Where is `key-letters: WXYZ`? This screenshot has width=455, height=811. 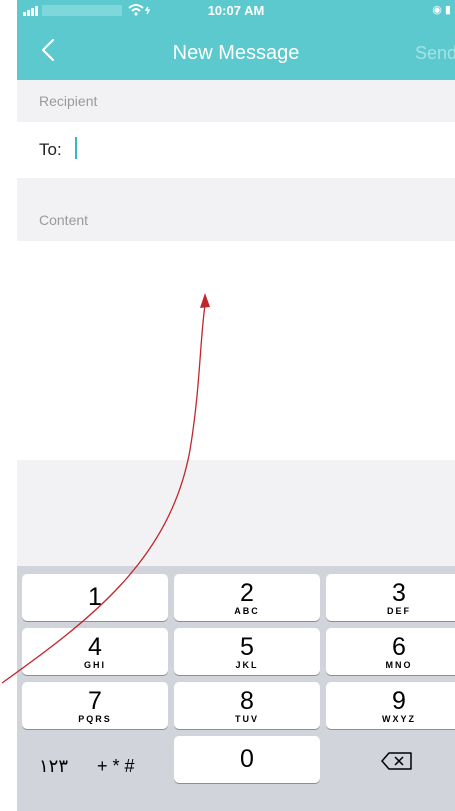
key-letters: WXYZ is located at coordinates (399, 719).